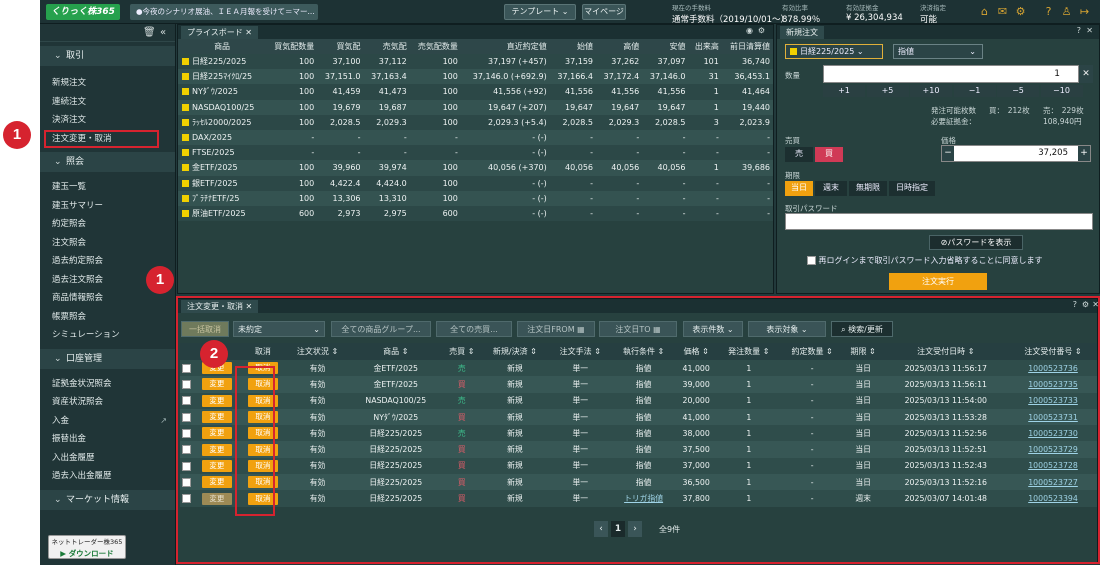  Describe the element at coordinates (1053, 417) in the screenshot. I see `order-number-link: 1000523731` at that location.